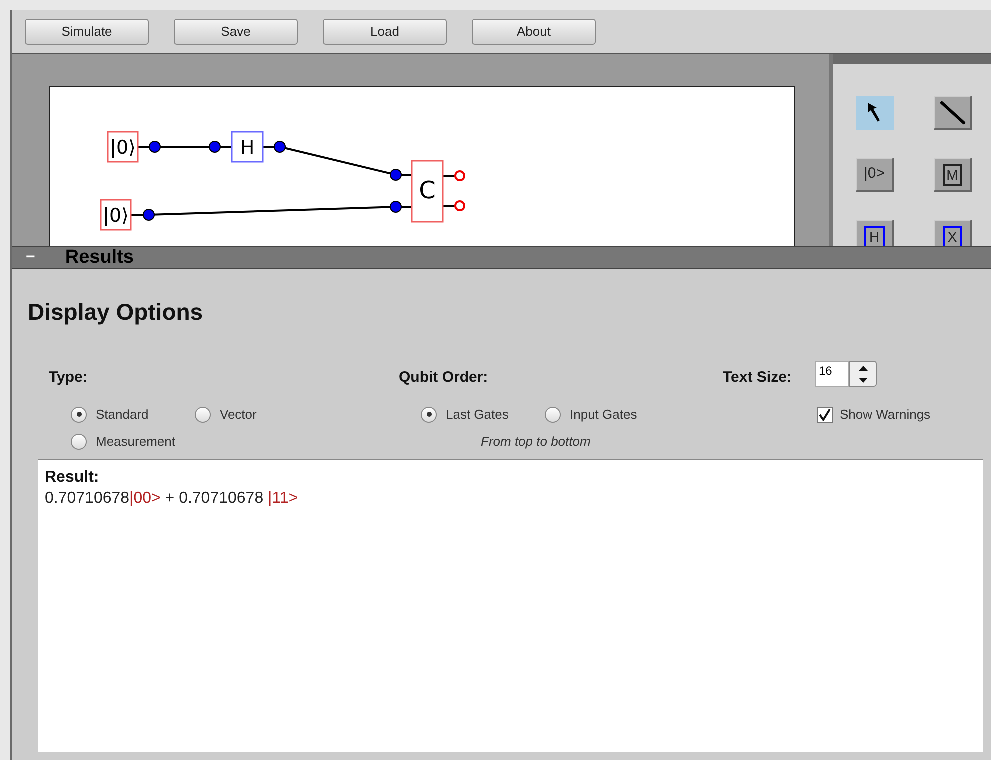 This screenshot has height=760, width=991. Describe the element at coordinates (604, 414) in the screenshot. I see `radio-label: Input Gates` at that location.